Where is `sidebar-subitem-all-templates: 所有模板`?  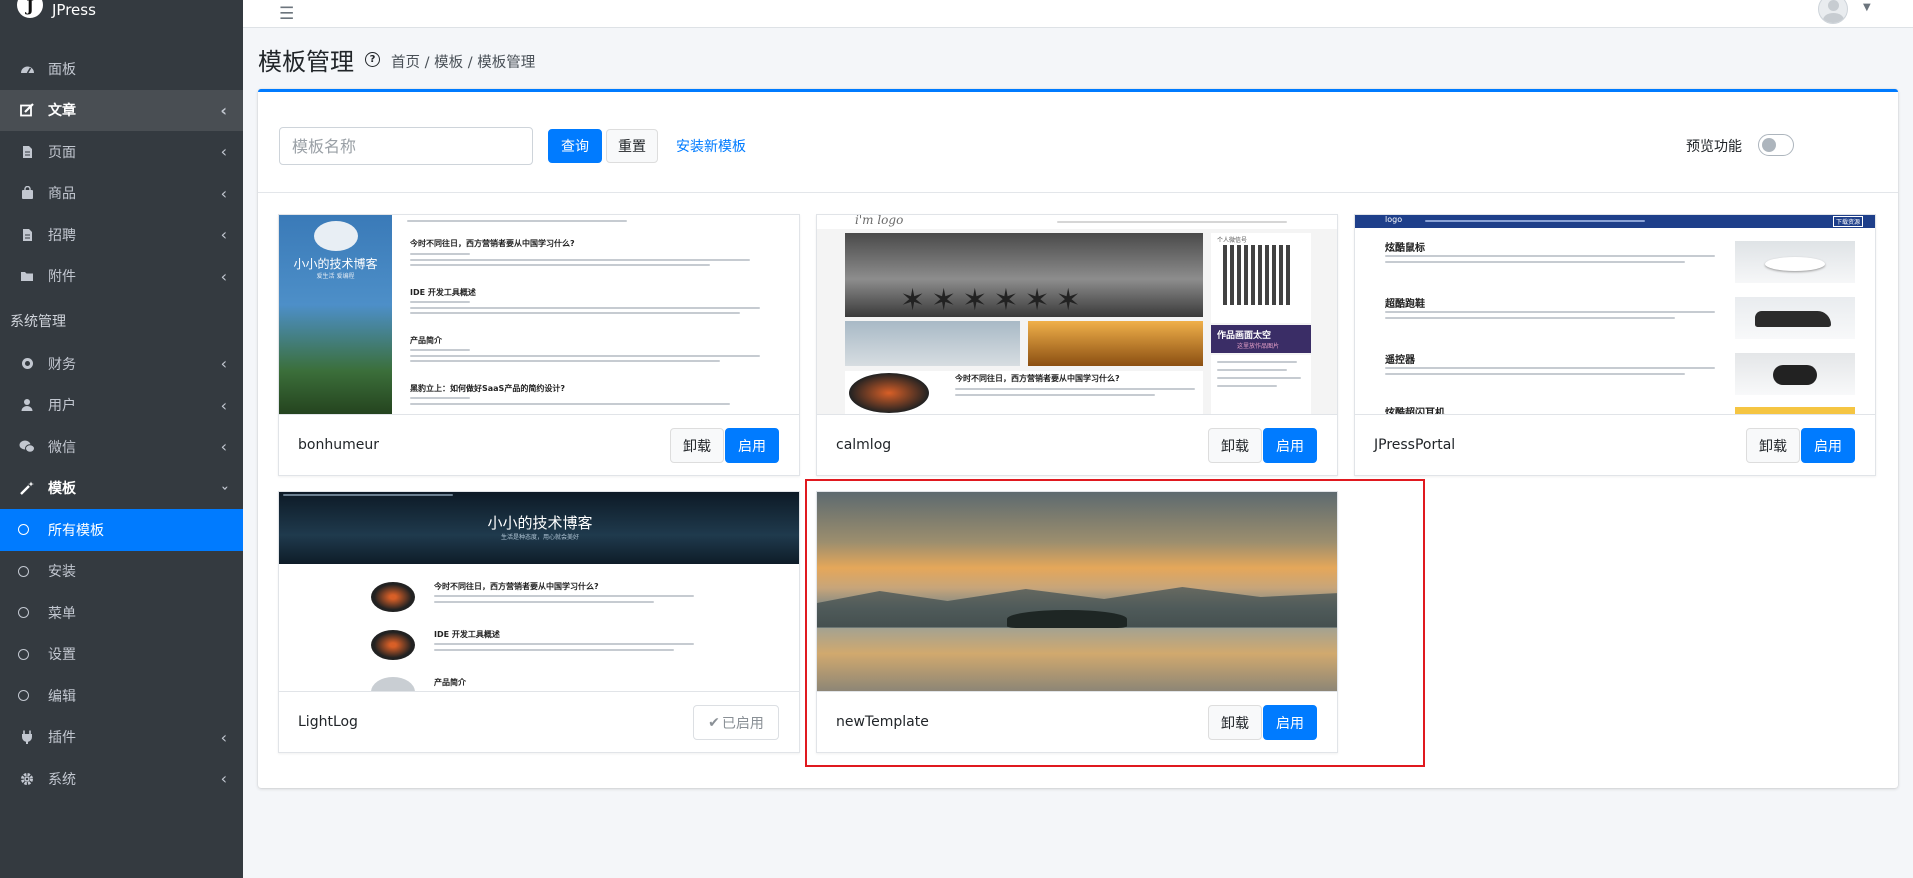 sidebar-subitem-all-templates: 所有模板 is located at coordinates (121, 530).